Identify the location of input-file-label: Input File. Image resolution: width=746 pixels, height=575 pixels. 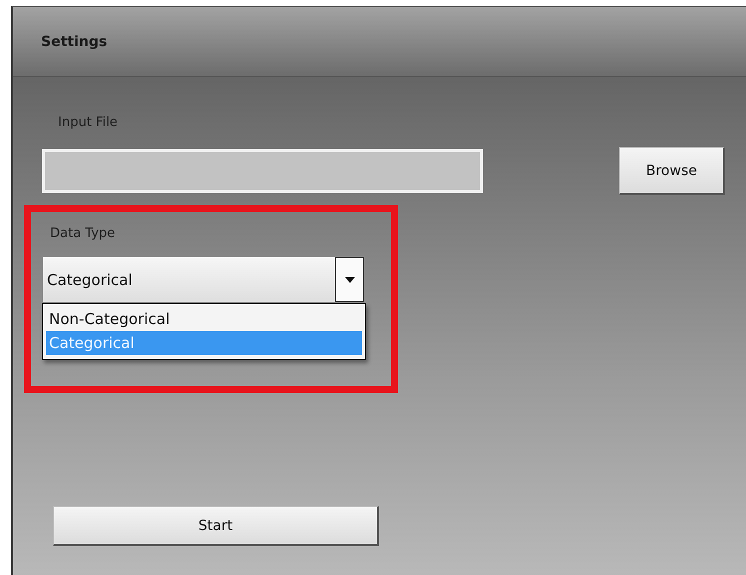
(88, 122).